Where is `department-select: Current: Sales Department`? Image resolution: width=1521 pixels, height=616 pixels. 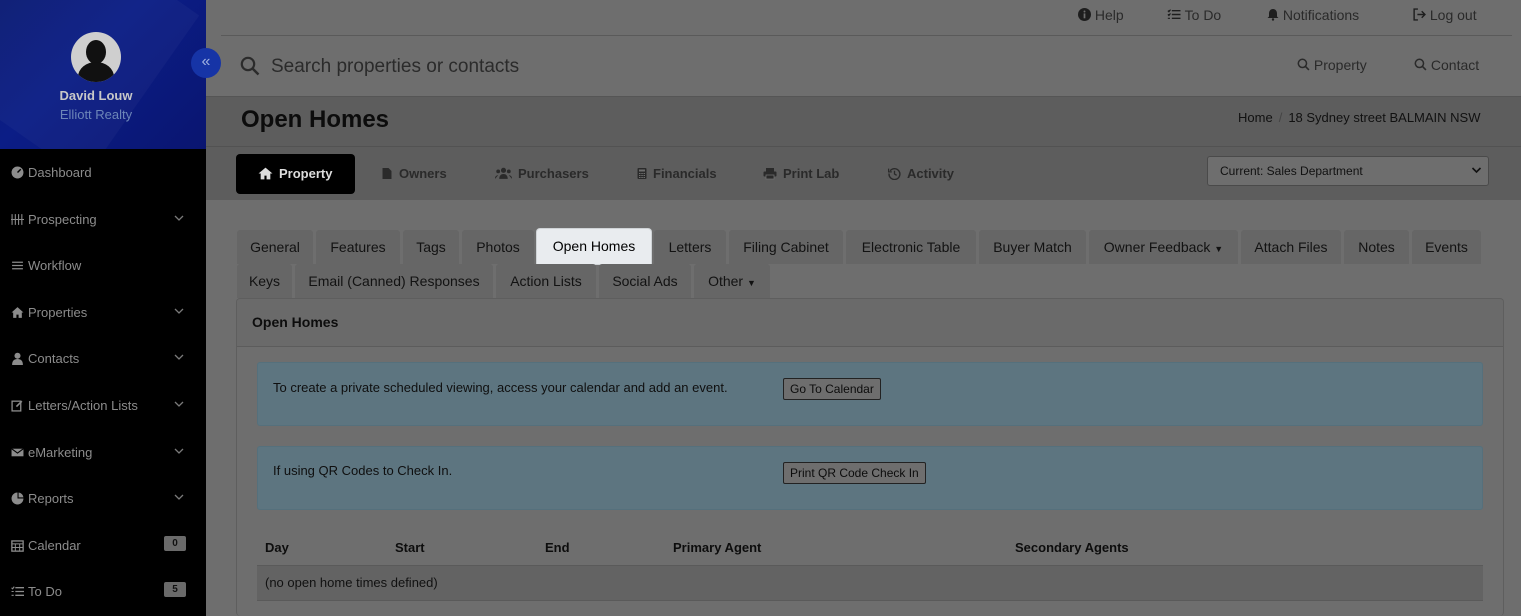 department-select: Current: Sales Department is located at coordinates (1348, 171).